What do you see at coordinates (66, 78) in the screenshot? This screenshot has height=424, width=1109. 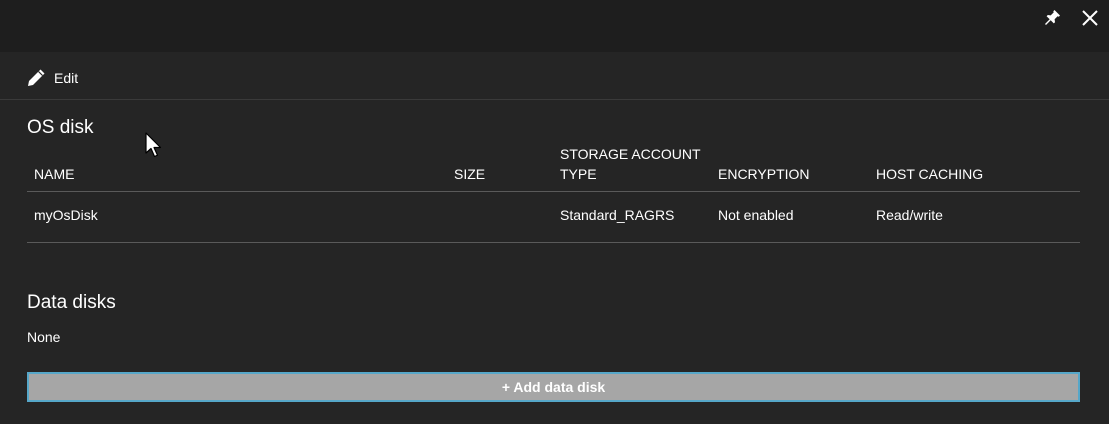 I see `edit-label: Edit` at bounding box center [66, 78].